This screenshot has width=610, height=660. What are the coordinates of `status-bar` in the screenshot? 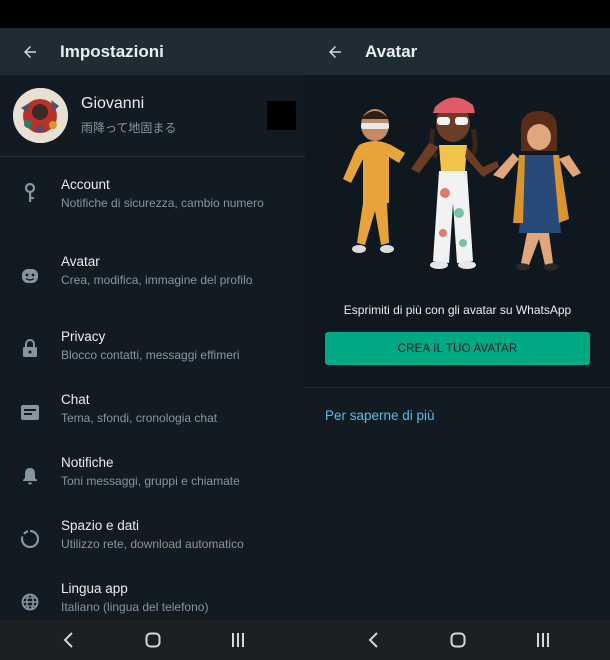 It's located at (305, 14).